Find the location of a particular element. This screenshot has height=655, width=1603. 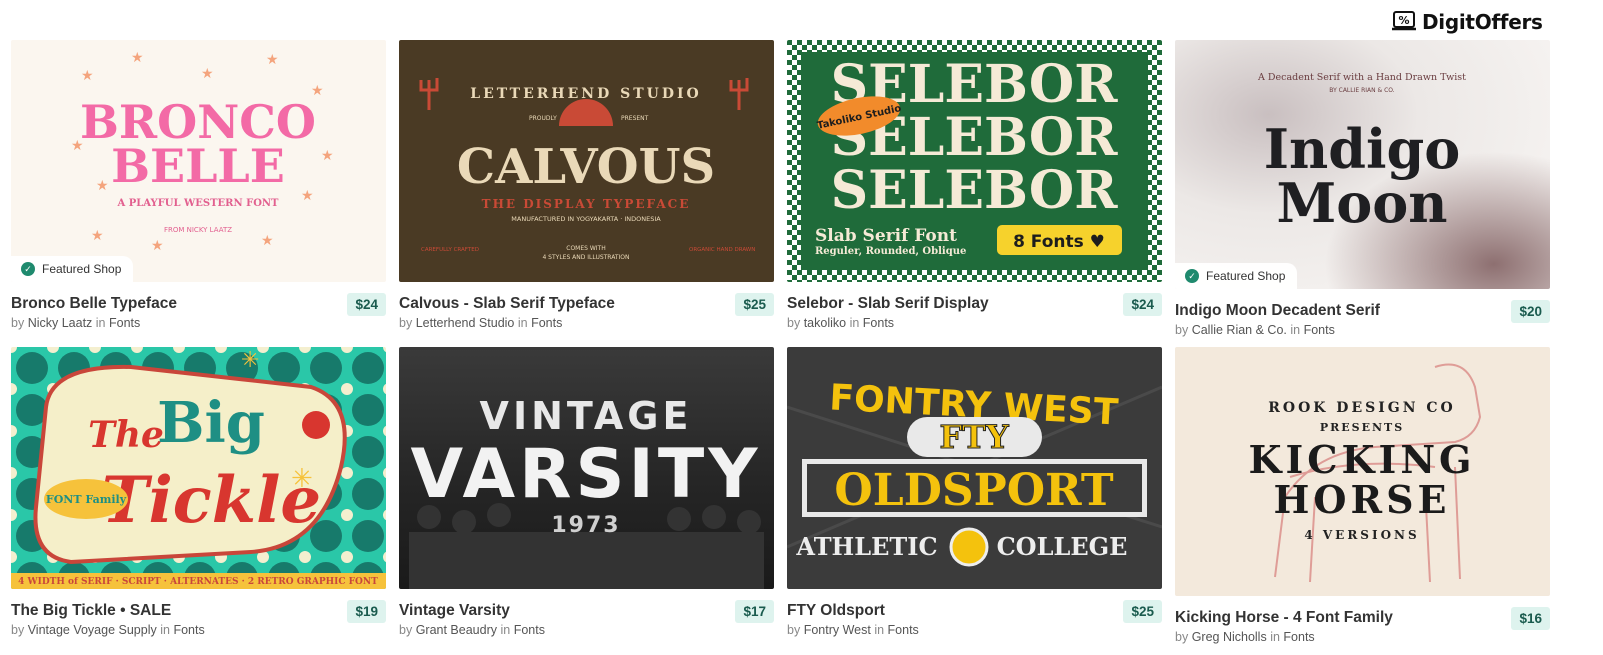

art-text: ATHLETIC is located at coordinates (866, 546).